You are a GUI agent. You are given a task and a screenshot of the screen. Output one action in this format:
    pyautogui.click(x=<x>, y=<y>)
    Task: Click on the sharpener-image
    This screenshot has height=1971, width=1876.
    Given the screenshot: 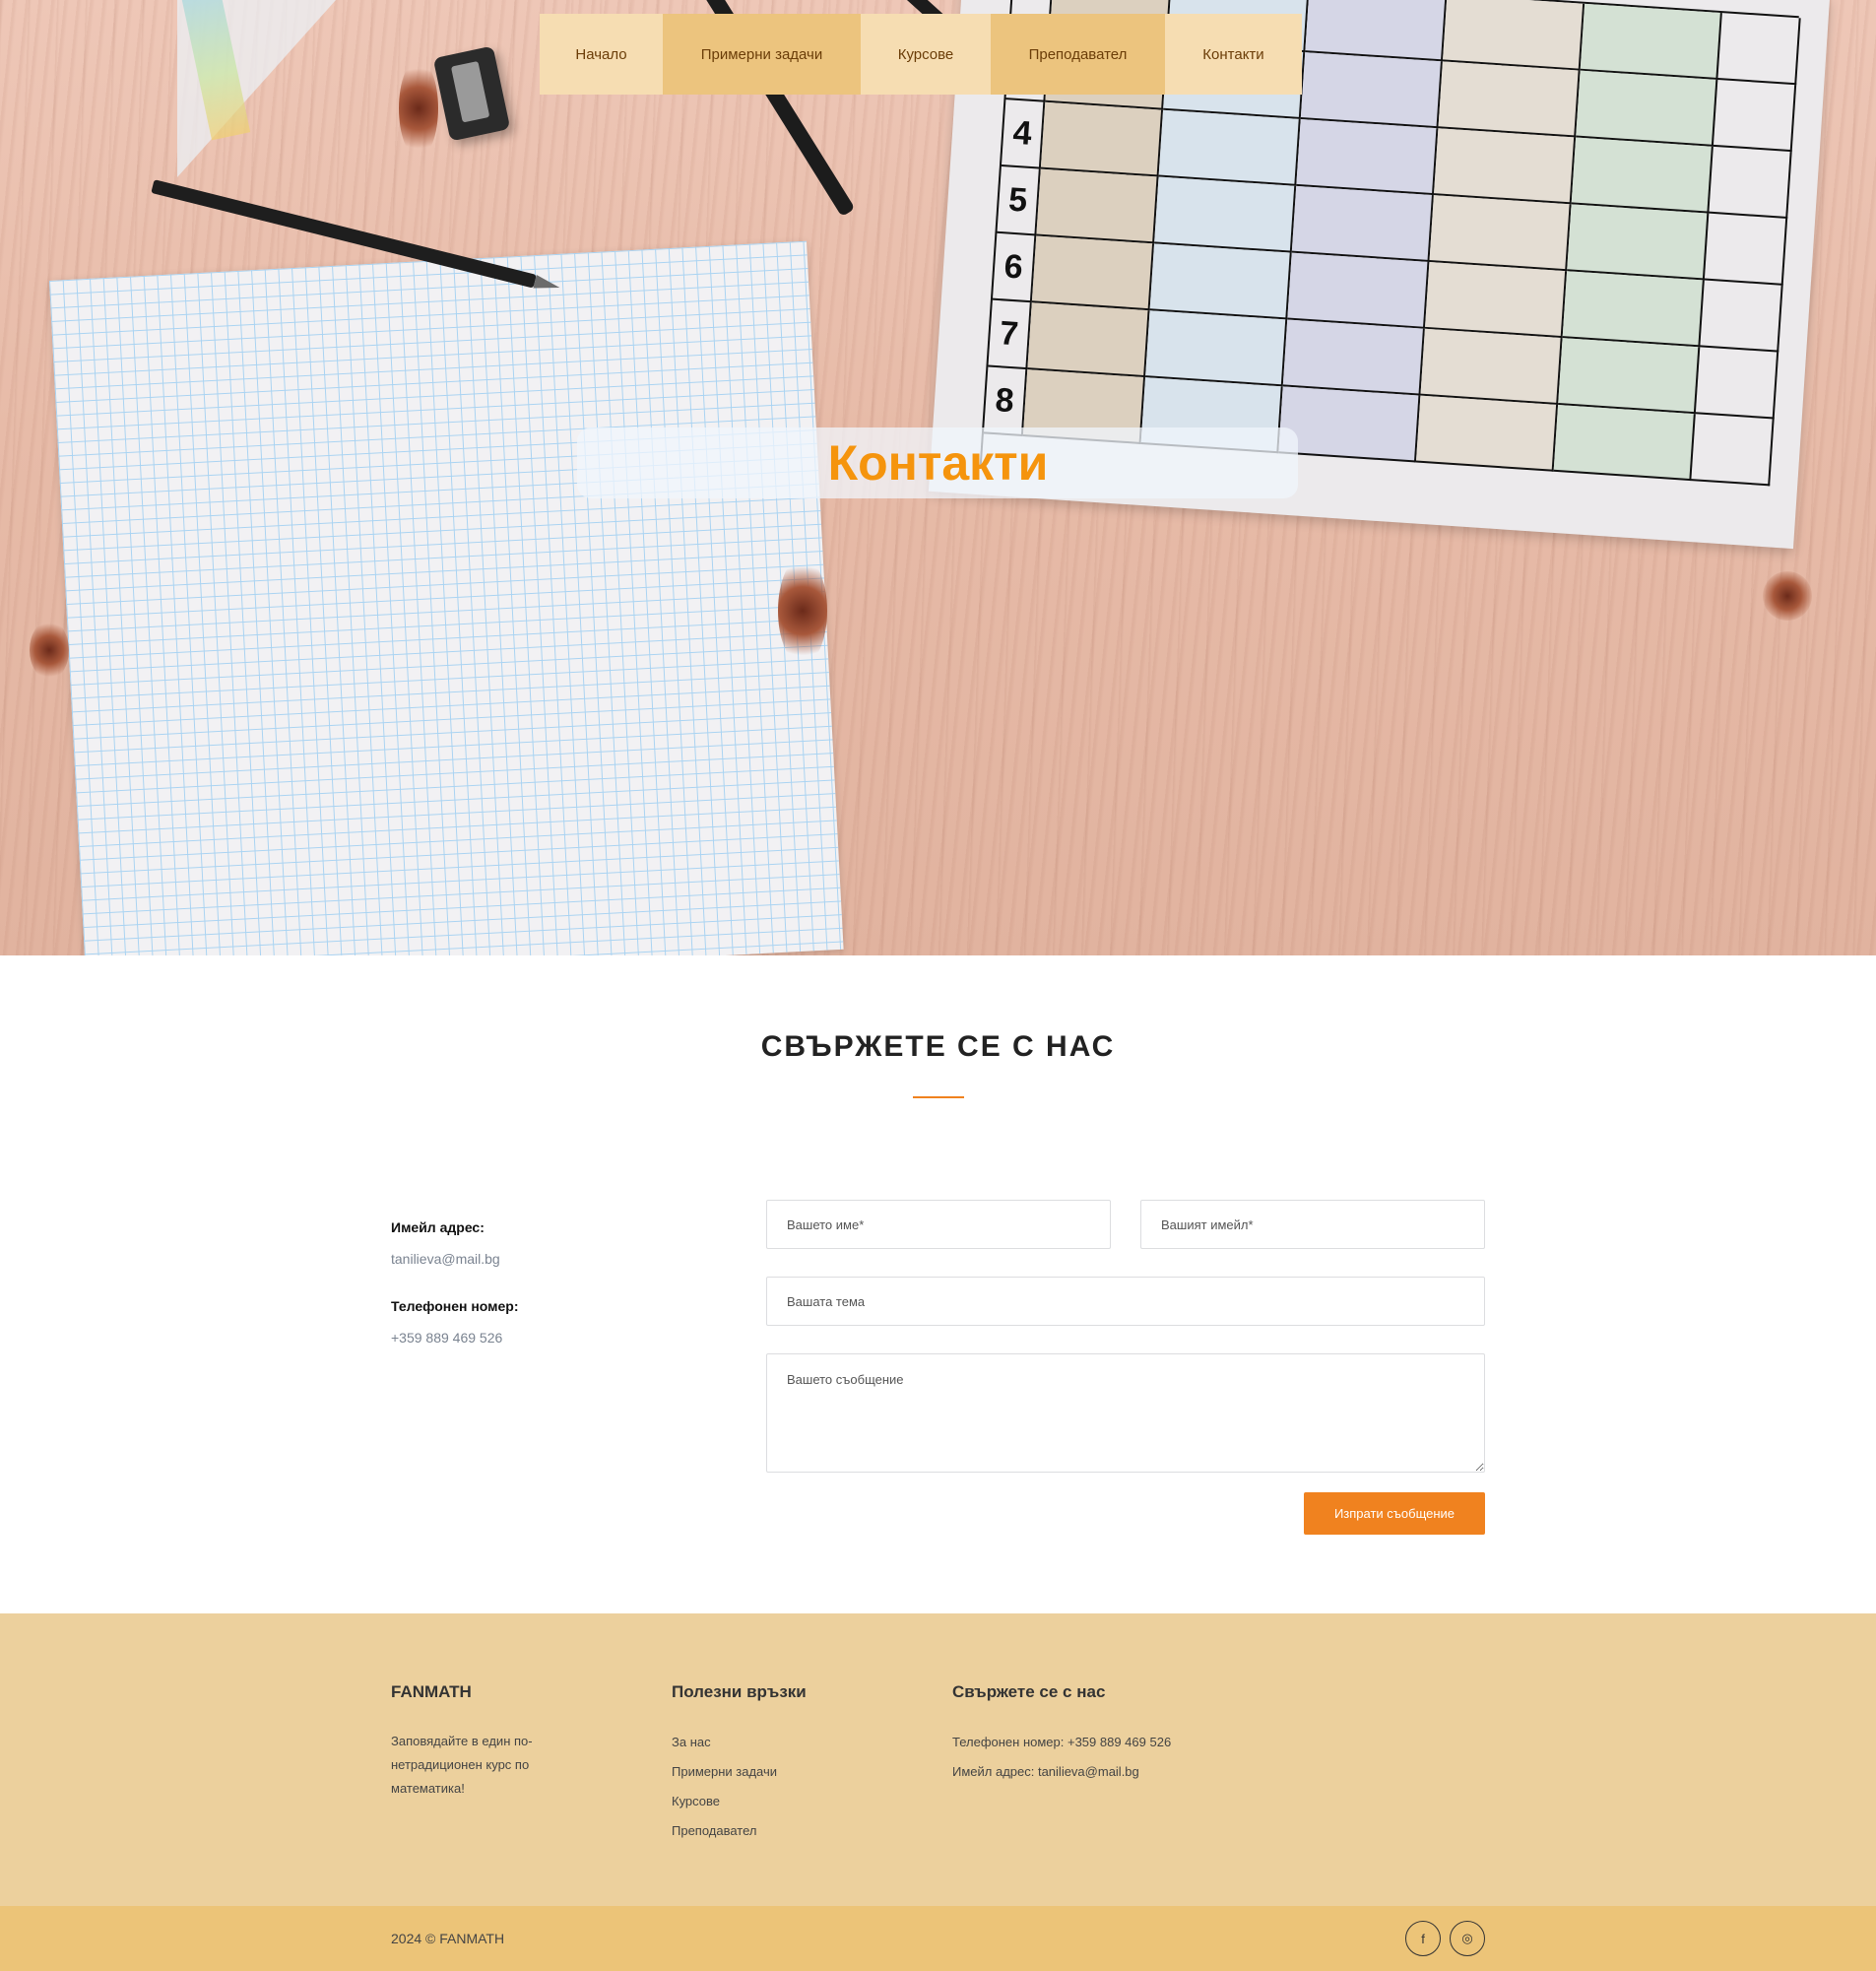 What is the action you would take?
    pyautogui.click(x=472, y=94)
    